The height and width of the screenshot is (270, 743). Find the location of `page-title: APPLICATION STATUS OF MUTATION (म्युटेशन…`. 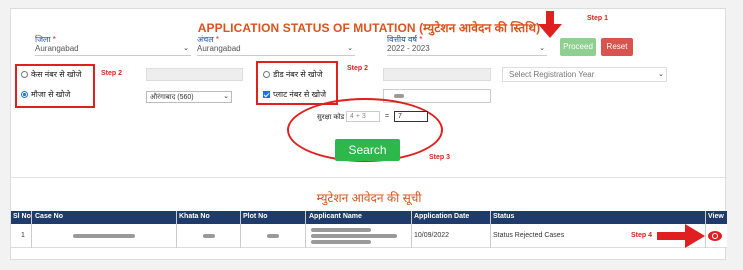

page-title: APPLICATION STATUS OF MUTATION (म्युटेशन… is located at coordinates (369, 28).